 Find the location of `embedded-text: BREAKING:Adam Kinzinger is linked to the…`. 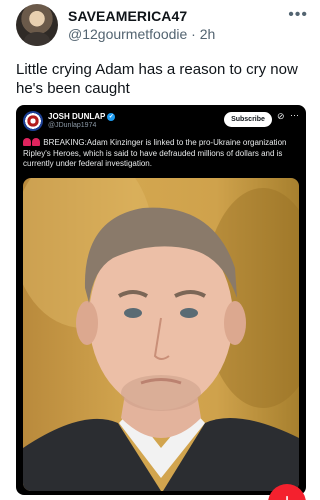

embedded-text: BREAKING:Adam Kinzinger is linked to the… is located at coordinates (161, 154).